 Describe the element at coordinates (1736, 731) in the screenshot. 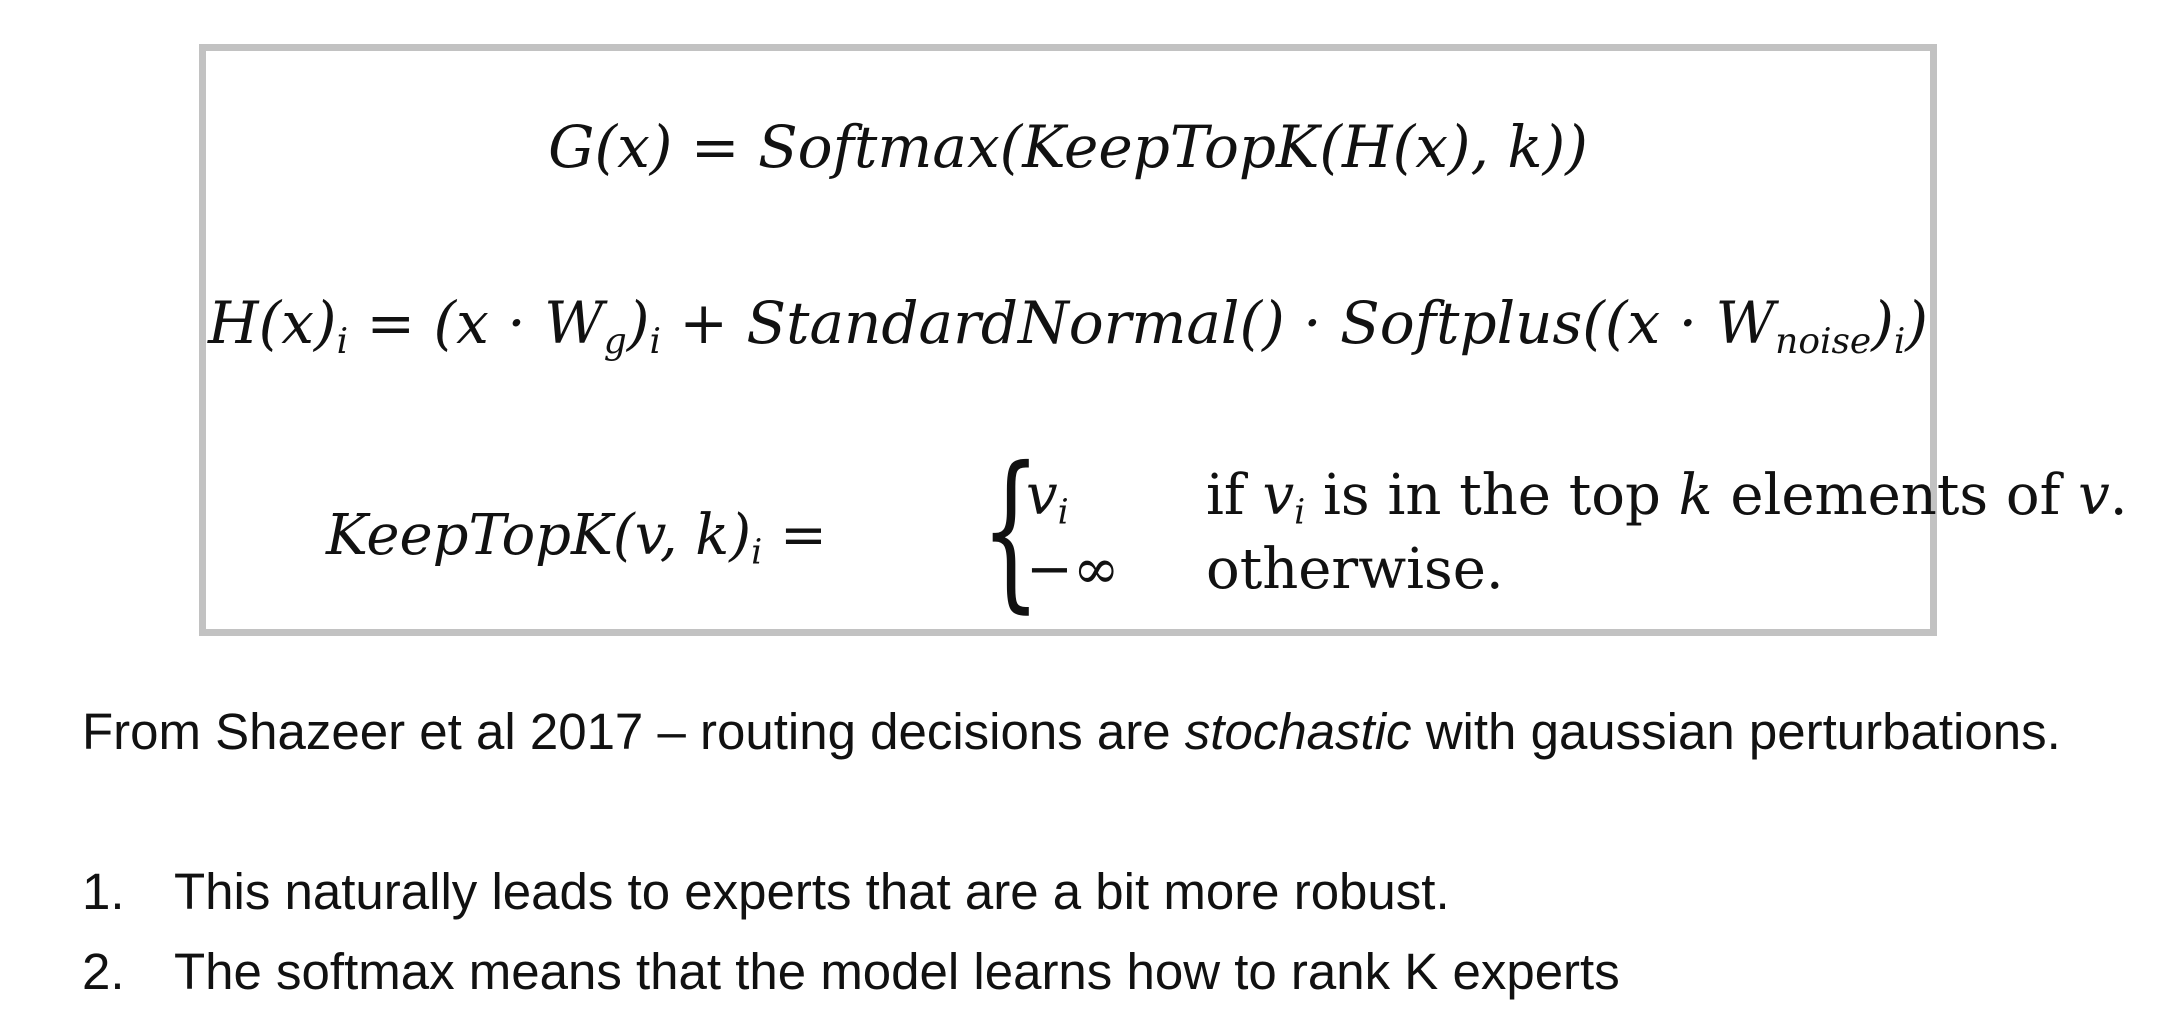

I see `caption-text: with gaussian perturbations.` at that location.